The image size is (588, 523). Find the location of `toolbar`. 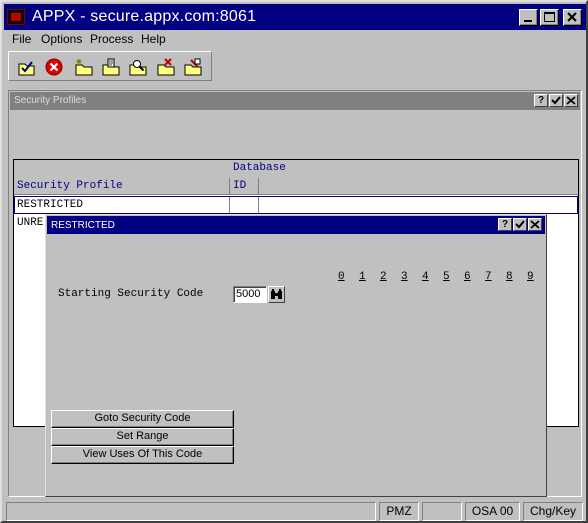

toolbar is located at coordinates (110, 66).